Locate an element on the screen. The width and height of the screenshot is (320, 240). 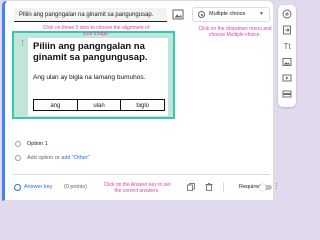
answer-key-label: Answer key is located at coordinates (38, 187).